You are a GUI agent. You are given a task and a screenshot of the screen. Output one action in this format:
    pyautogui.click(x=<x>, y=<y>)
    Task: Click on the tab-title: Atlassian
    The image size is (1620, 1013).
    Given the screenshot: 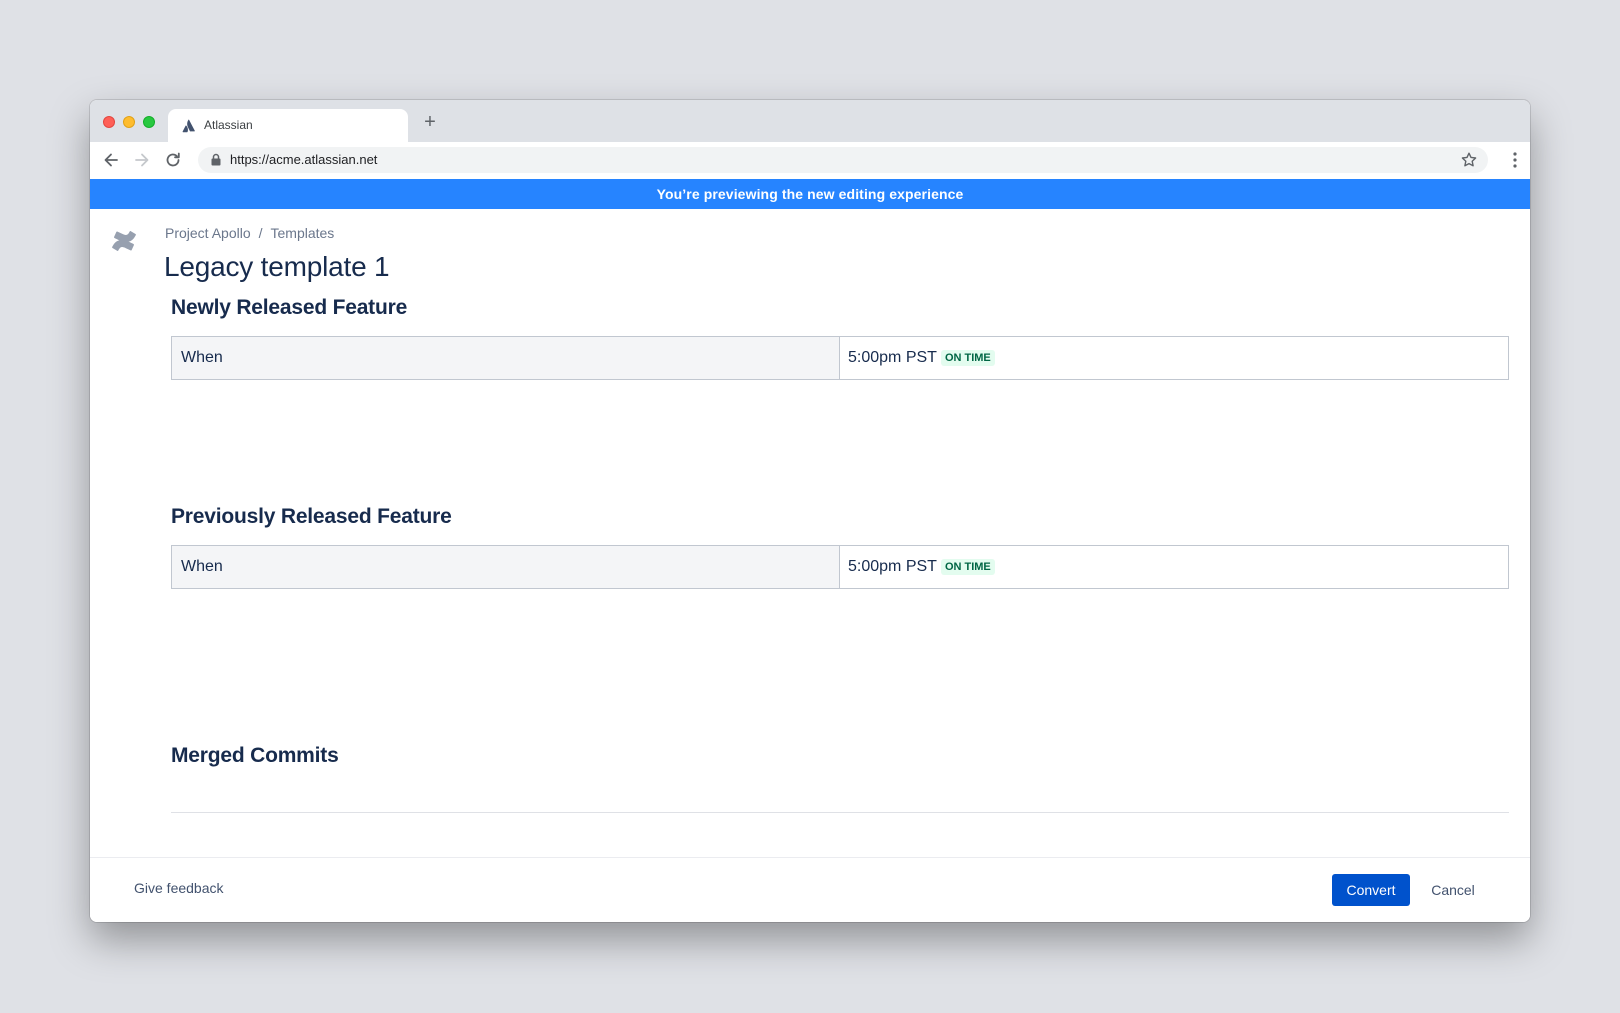 What is the action you would take?
    pyautogui.click(x=228, y=125)
    